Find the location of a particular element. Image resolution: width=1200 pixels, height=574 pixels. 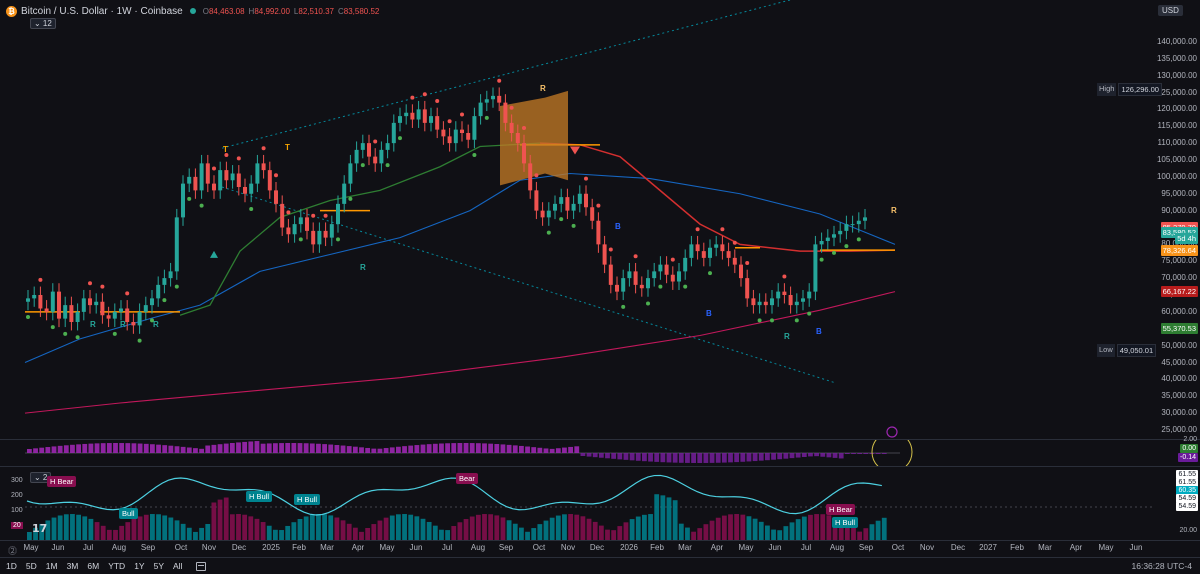

bottom-toolbar: 1D 5D 1M 3M 6M YTD 1Y 5Y All 16:36:28 UTC-4 is located at coordinates (600, 565).